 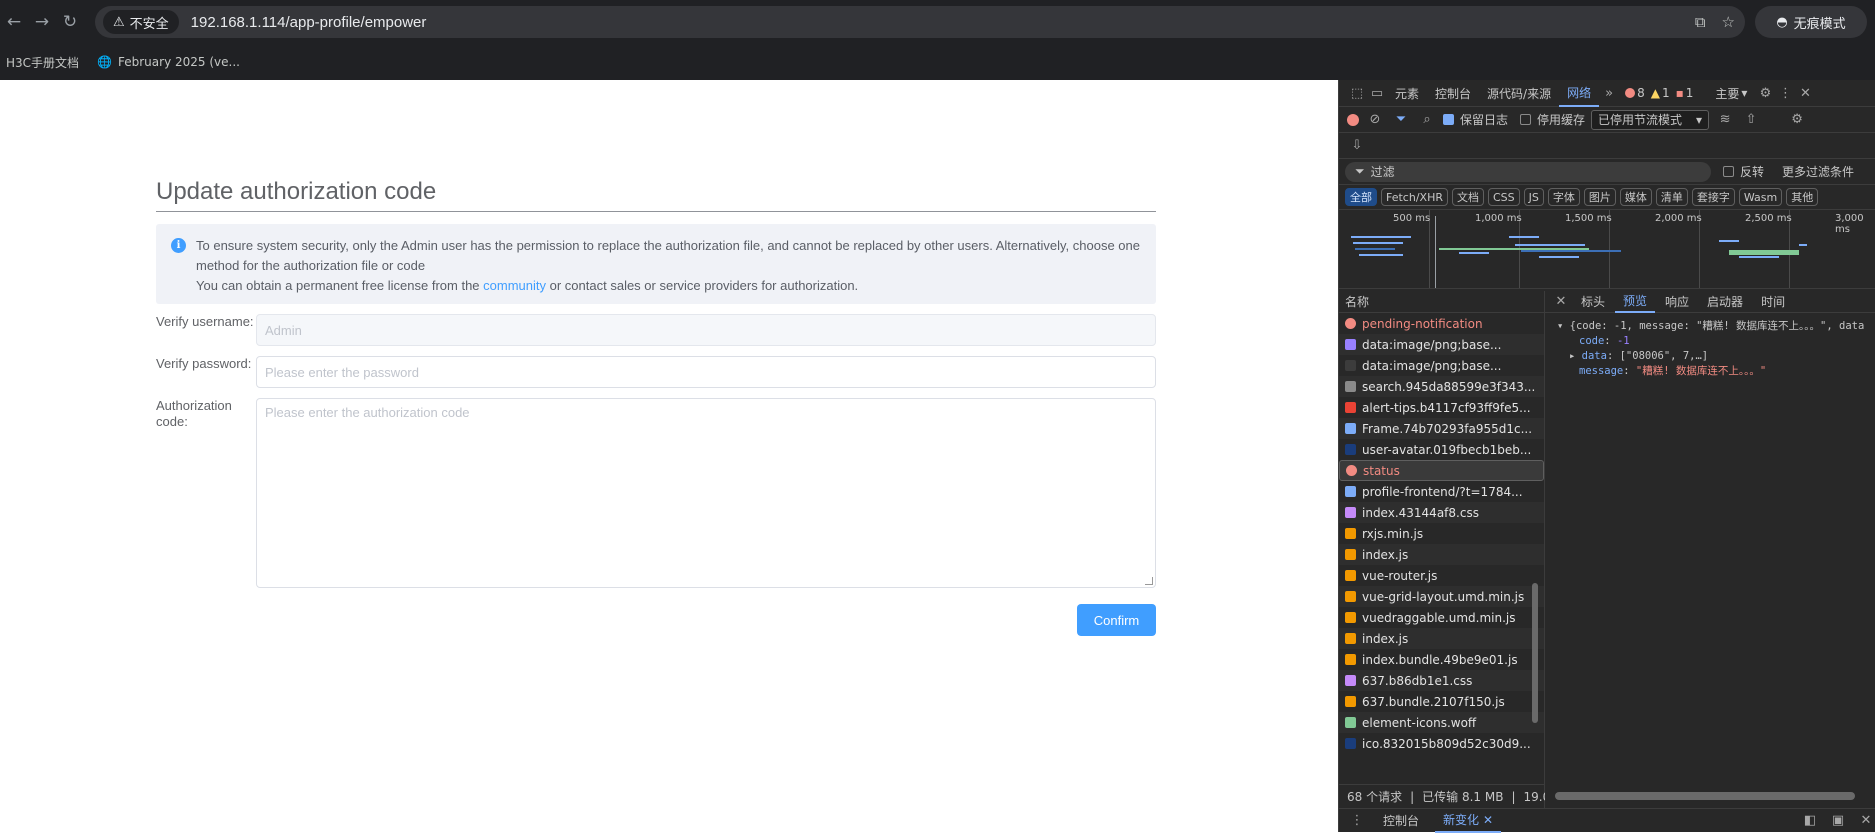 What do you see at coordinates (1448, 119) in the screenshot?
I see `preserve-log-checkbox` at bounding box center [1448, 119].